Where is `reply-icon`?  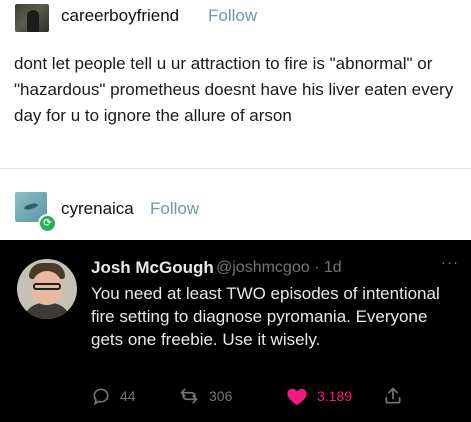 reply-icon is located at coordinates (101, 397).